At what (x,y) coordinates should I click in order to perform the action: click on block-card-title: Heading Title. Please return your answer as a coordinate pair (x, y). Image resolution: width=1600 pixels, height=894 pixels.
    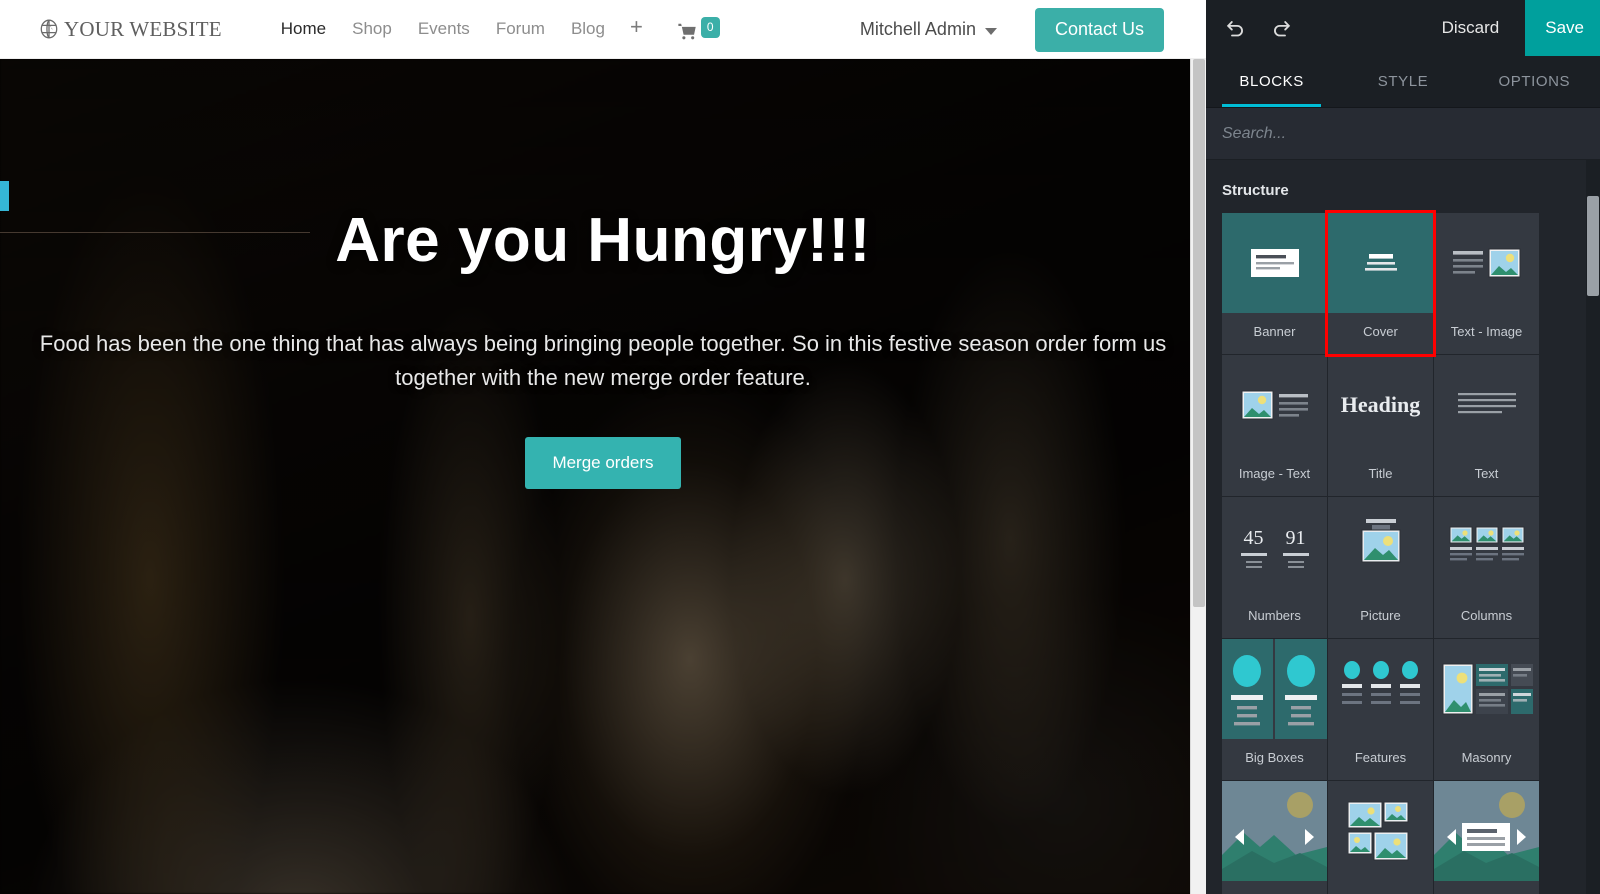
    Looking at the image, I should click on (1380, 425).